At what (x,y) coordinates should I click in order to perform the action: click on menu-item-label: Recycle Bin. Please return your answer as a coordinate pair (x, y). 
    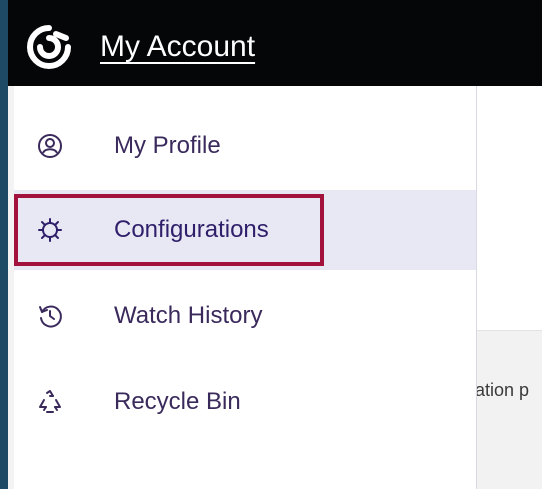
    Looking at the image, I should click on (177, 401).